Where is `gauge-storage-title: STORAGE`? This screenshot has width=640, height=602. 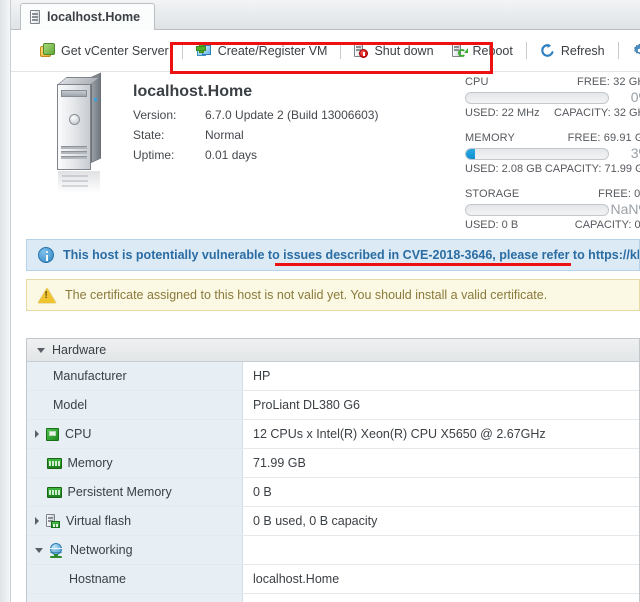
gauge-storage-title: STORAGE is located at coordinates (492, 194).